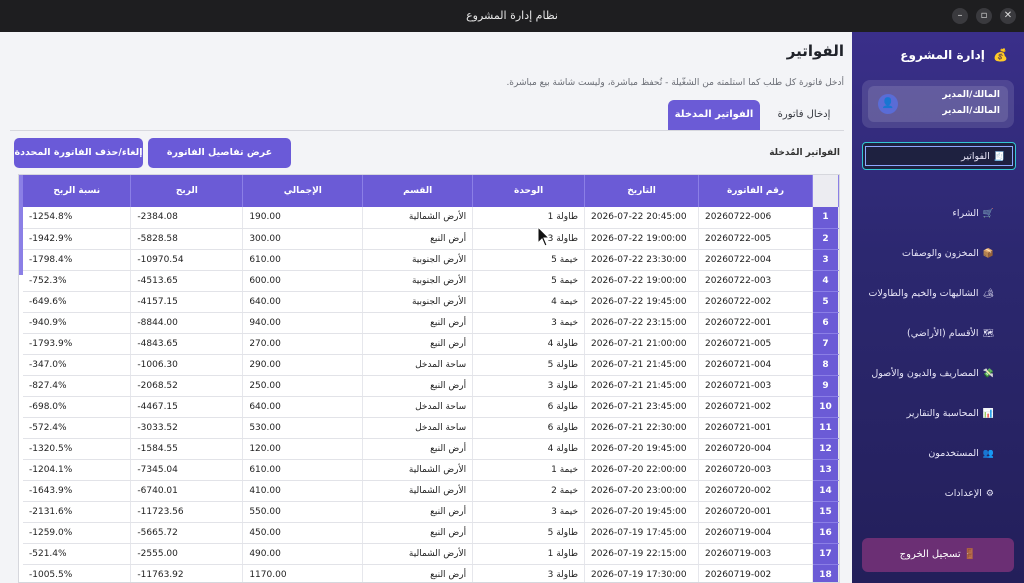 The image size is (1024, 583). Describe the element at coordinates (529, 302) in the screenshot. I see `table-cell: خيمة 4` at that location.